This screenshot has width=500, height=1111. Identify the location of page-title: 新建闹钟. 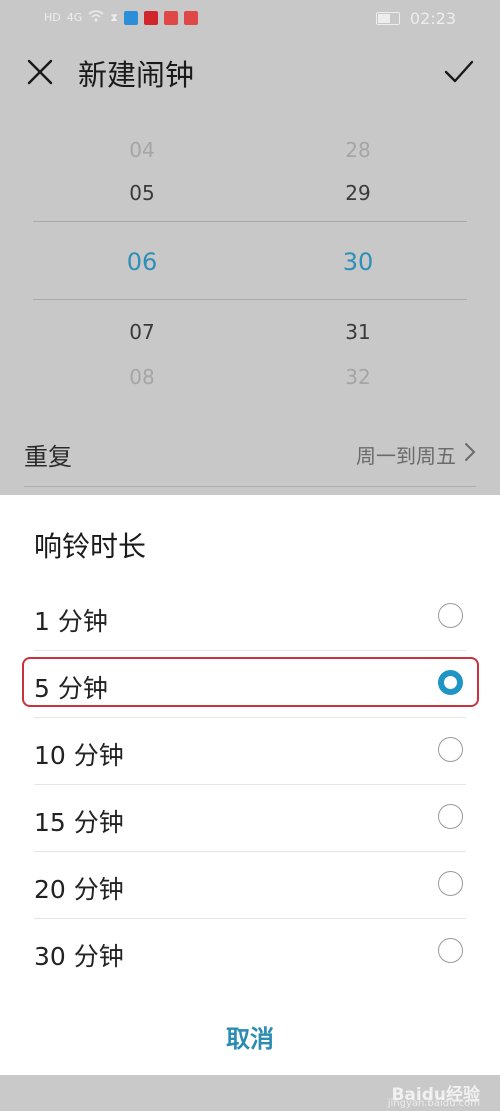
(136, 75).